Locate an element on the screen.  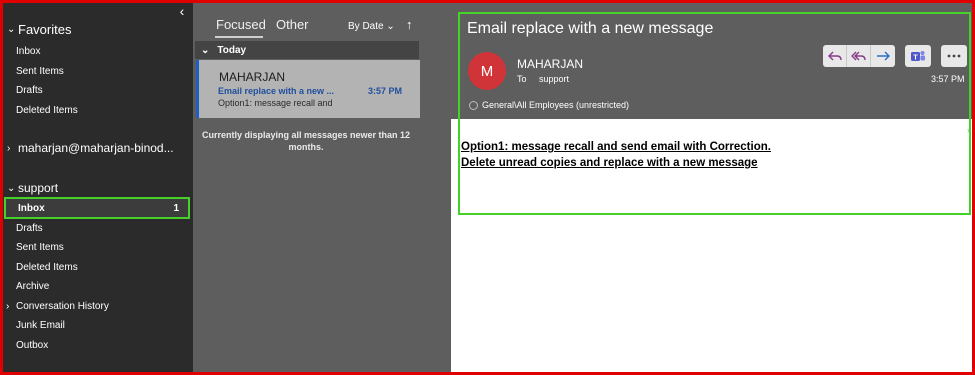
message-time: 3:57 PM is located at coordinates (385, 91).